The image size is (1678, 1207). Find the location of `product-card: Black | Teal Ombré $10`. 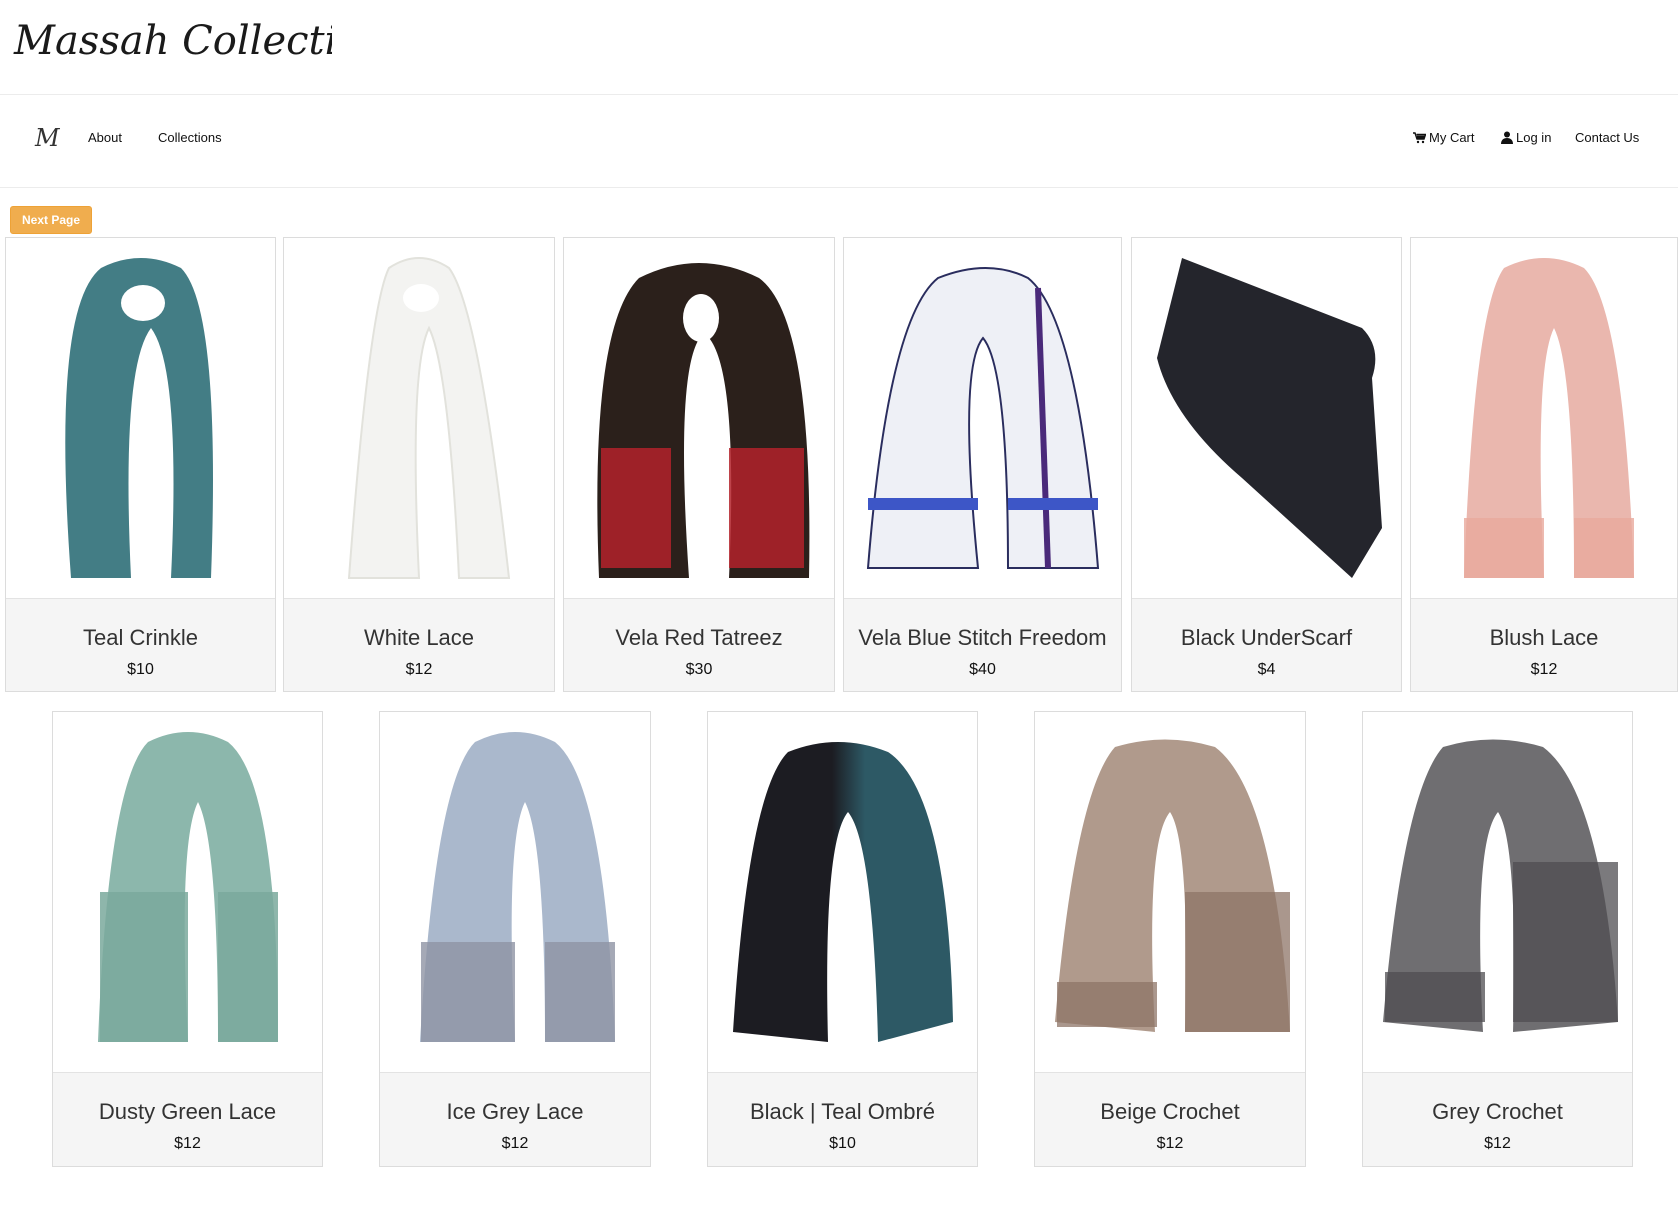

product-card: Black | Teal Ombré $10 is located at coordinates (842, 939).